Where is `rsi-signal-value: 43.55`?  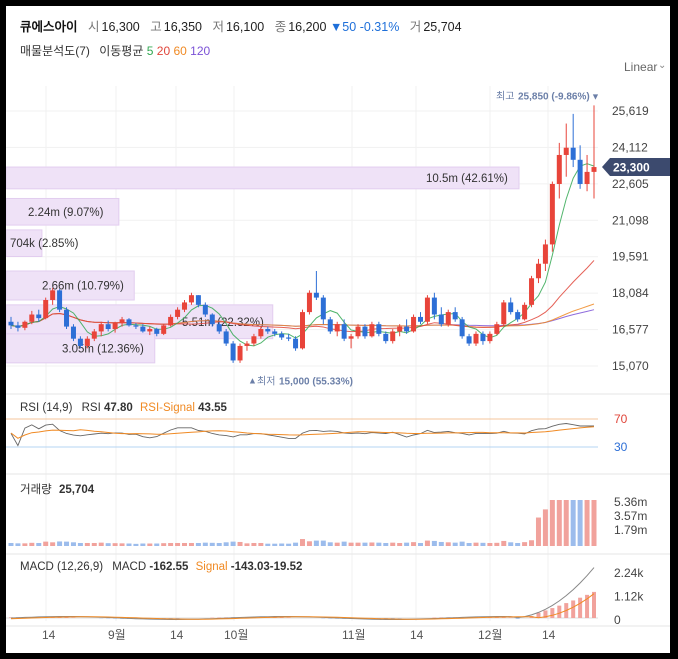
rsi-signal-value: 43.55 is located at coordinates (212, 408).